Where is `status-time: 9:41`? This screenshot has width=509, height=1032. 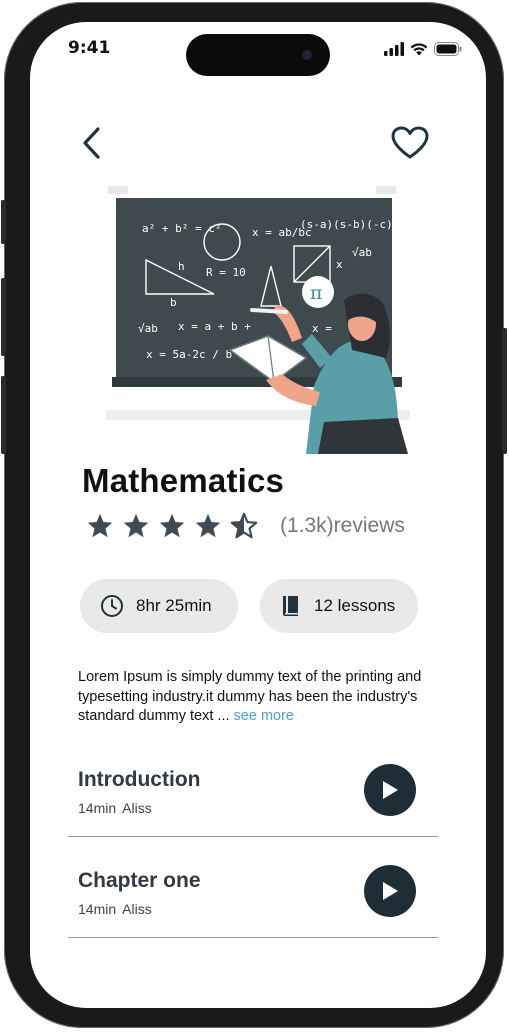
status-time: 9:41 is located at coordinates (89, 48).